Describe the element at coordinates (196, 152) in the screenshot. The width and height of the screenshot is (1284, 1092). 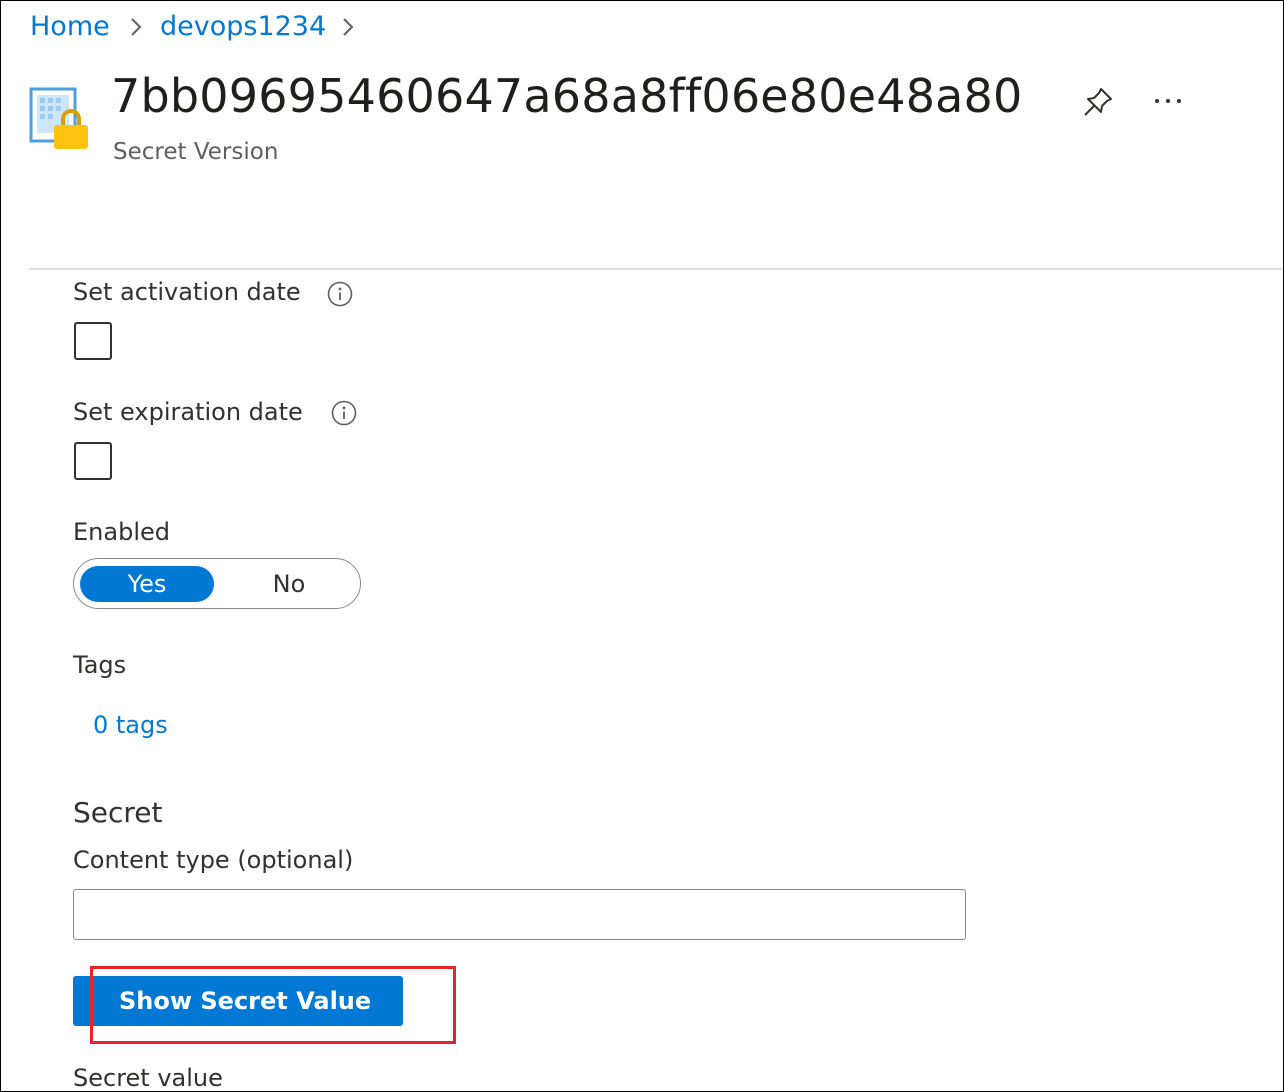
I see `page-subtitle: Secret Version` at that location.